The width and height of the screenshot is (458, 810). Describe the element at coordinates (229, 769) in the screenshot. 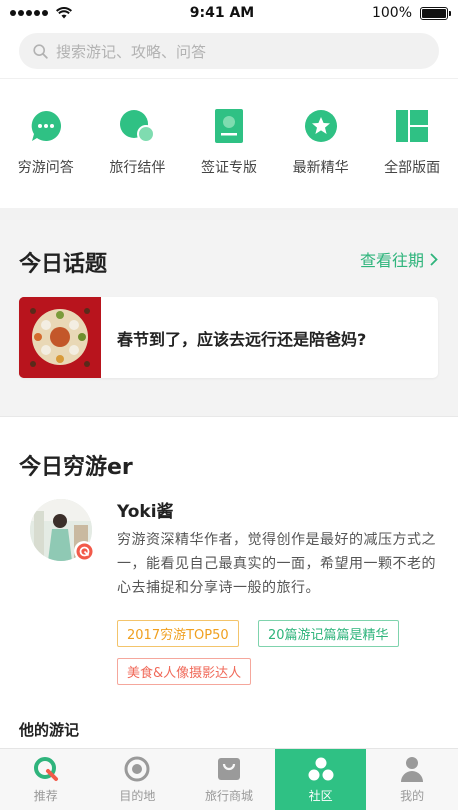

I see `shopping-bag-icon` at that location.